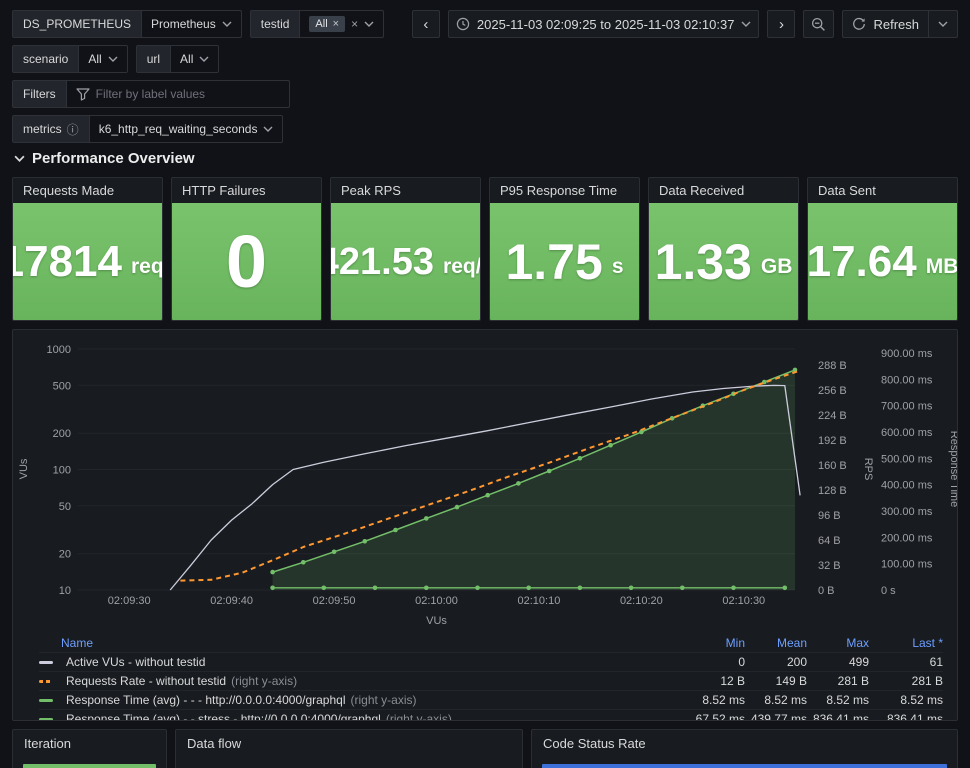 The height and width of the screenshot is (768, 970). I want to click on var-url-value-dropdown: All, so click(194, 59).